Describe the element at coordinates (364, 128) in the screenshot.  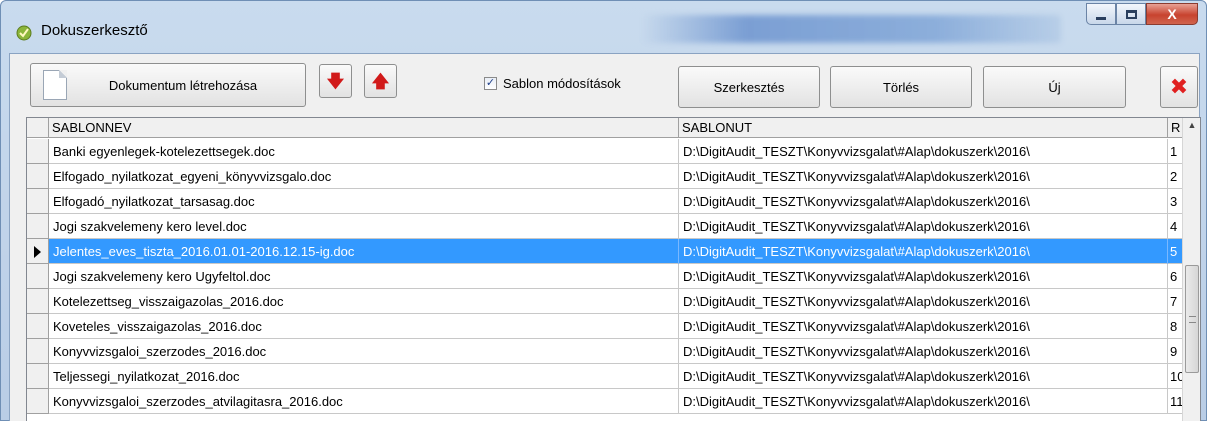
I see `column-header-sablonnev: SABLONNEV` at that location.